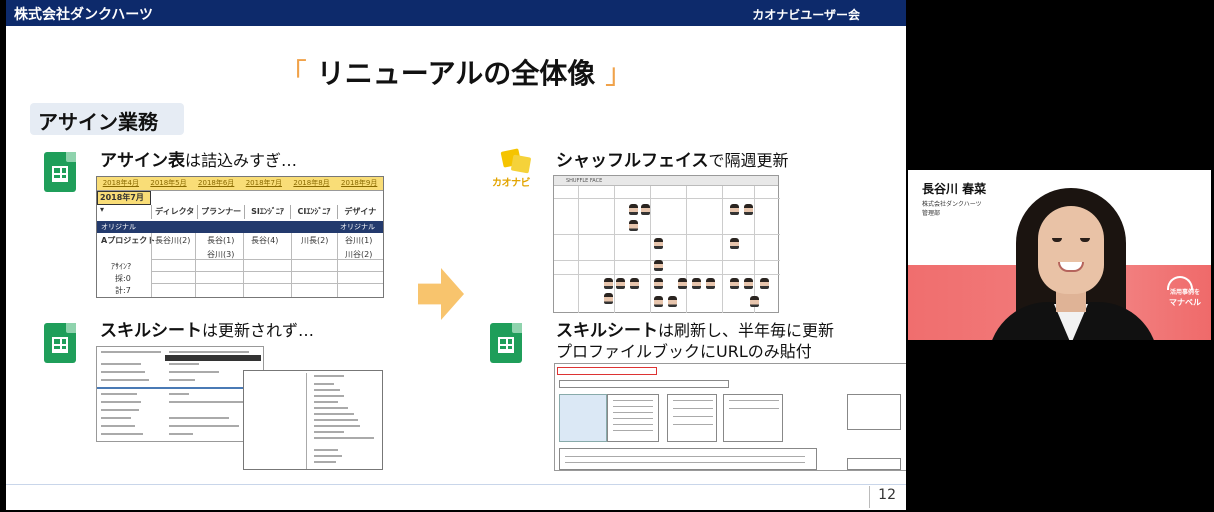  Describe the element at coordinates (173, 240) in the screenshot. I see `assignee-cell: 長谷川(2)` at that location.